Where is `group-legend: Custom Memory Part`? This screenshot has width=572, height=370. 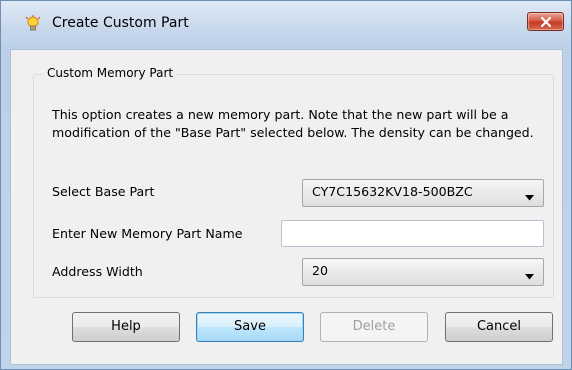 group-legend: Custom Memory Part is located at coordinates (110, 73).